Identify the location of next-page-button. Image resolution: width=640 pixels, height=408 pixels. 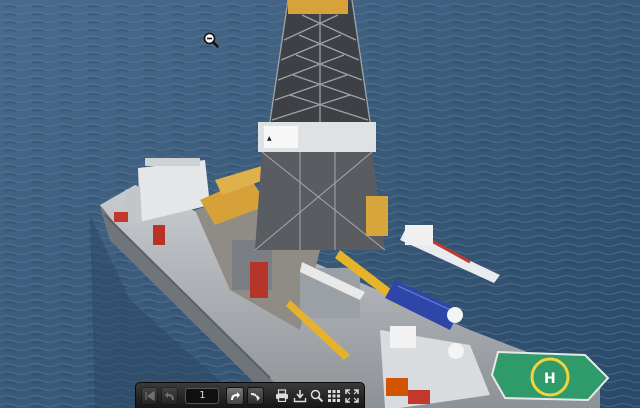
(255, 395).